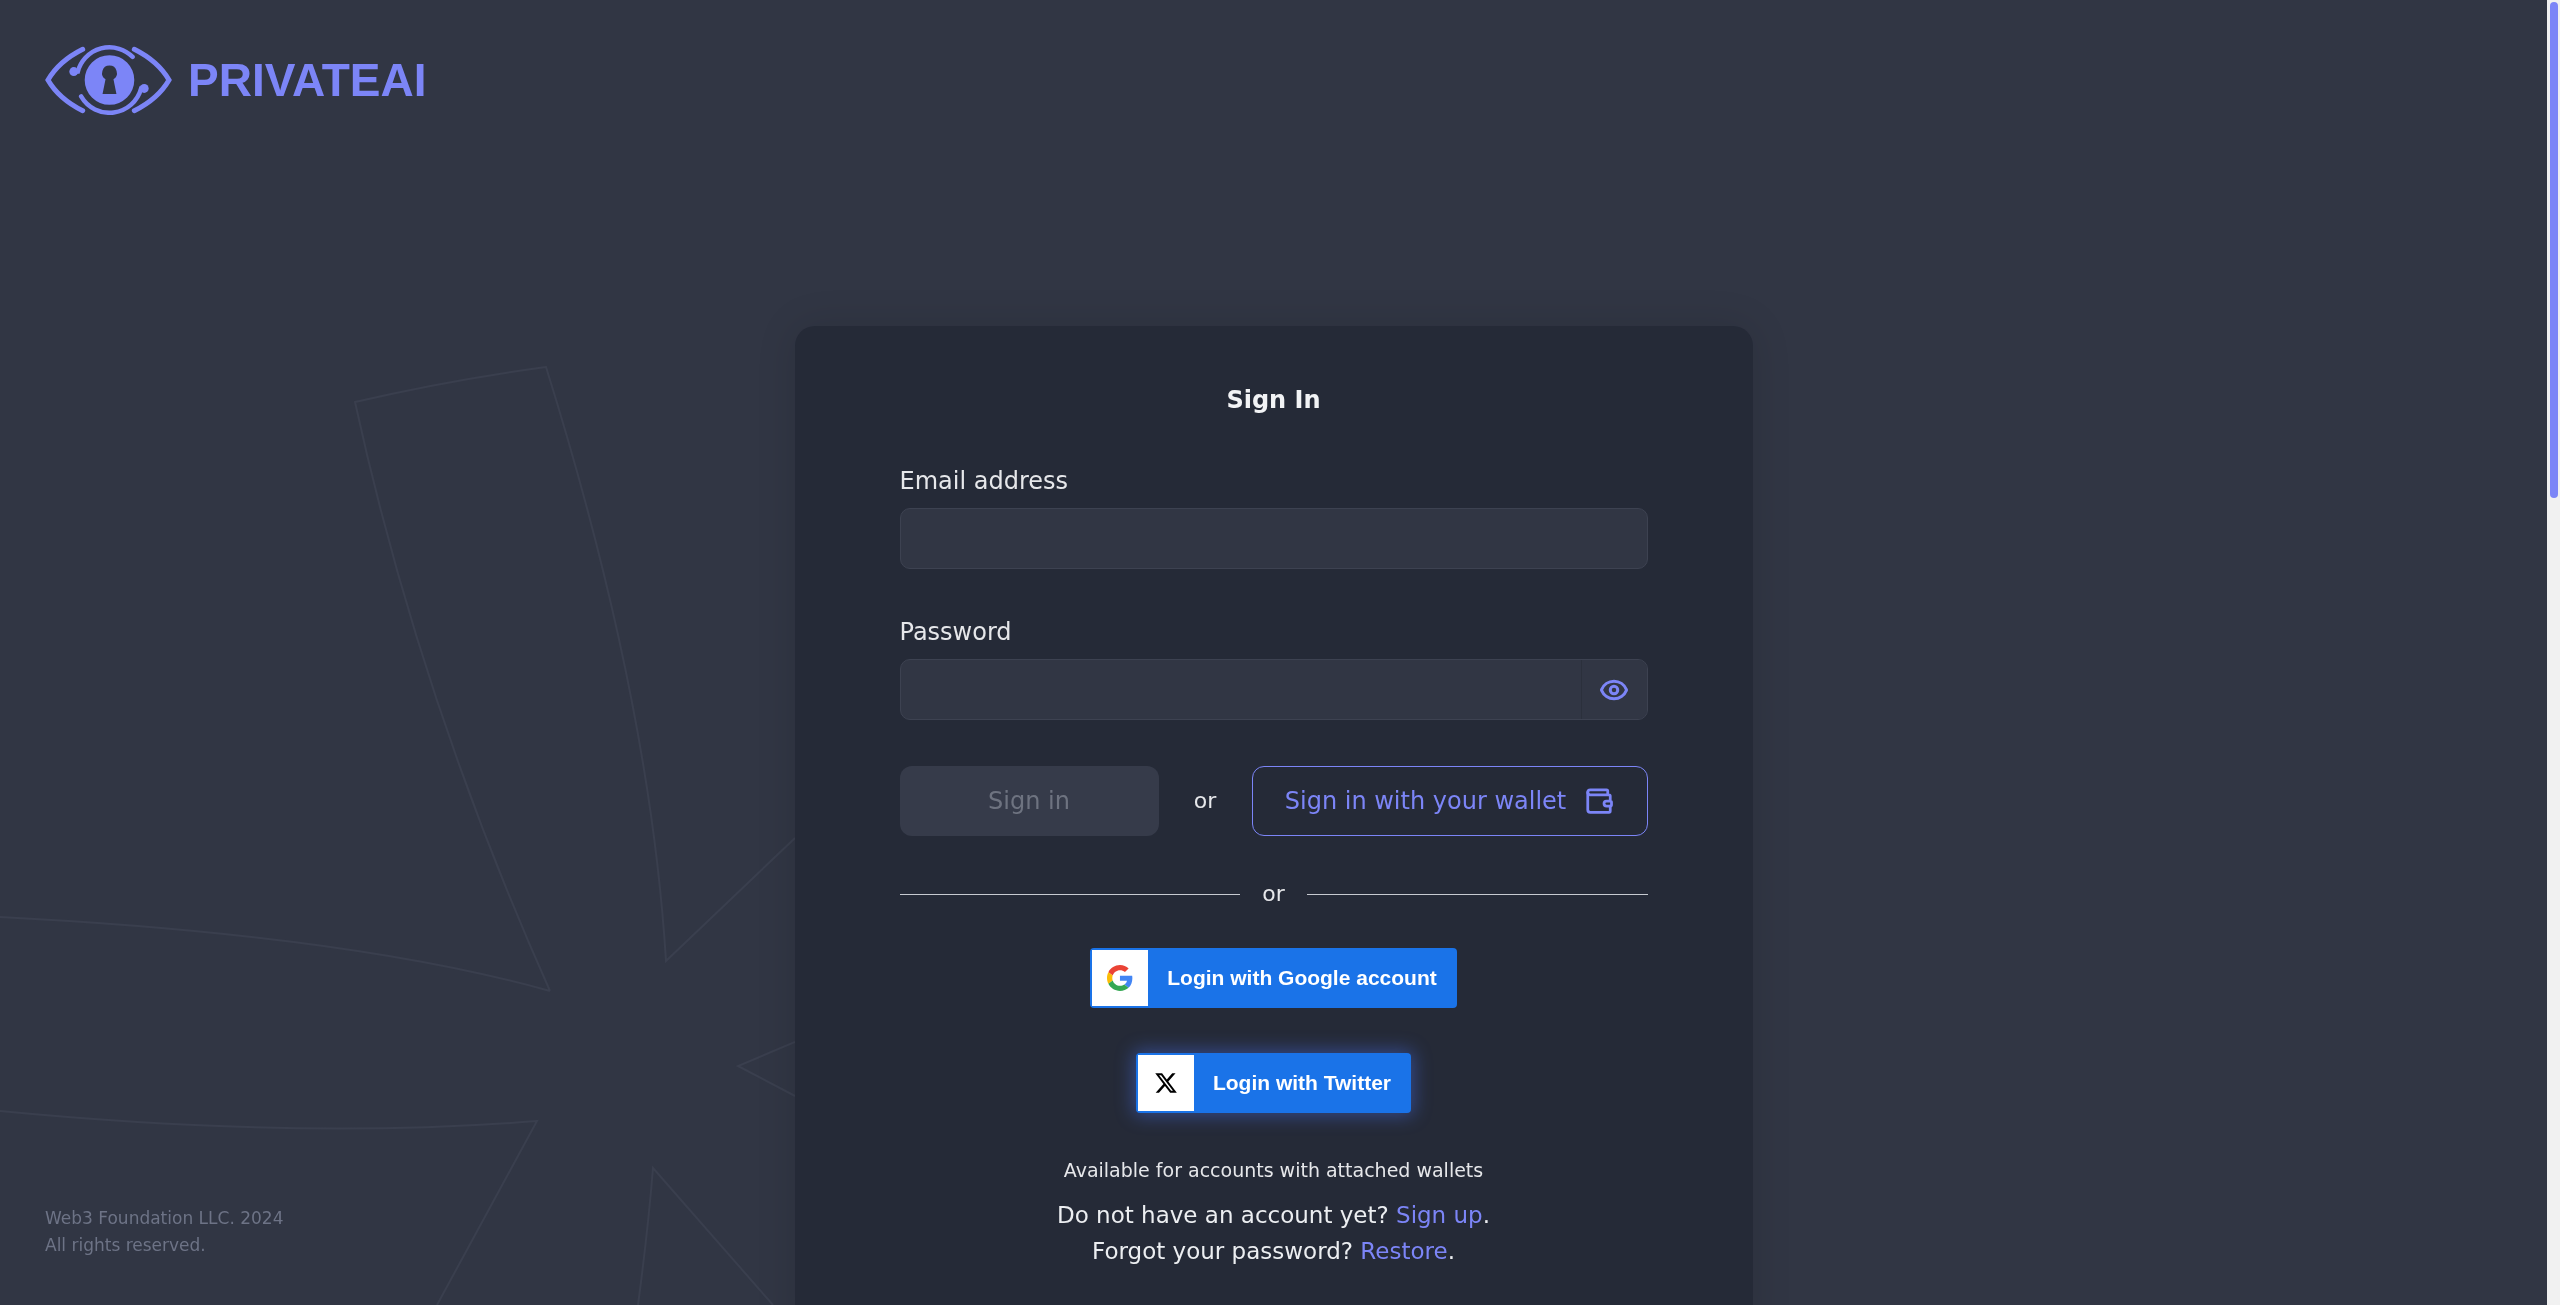  What do you see at coordinates (1120, 978) in the screenshot?
I see `g-logo-icon` at bounding box center [1120, 978].